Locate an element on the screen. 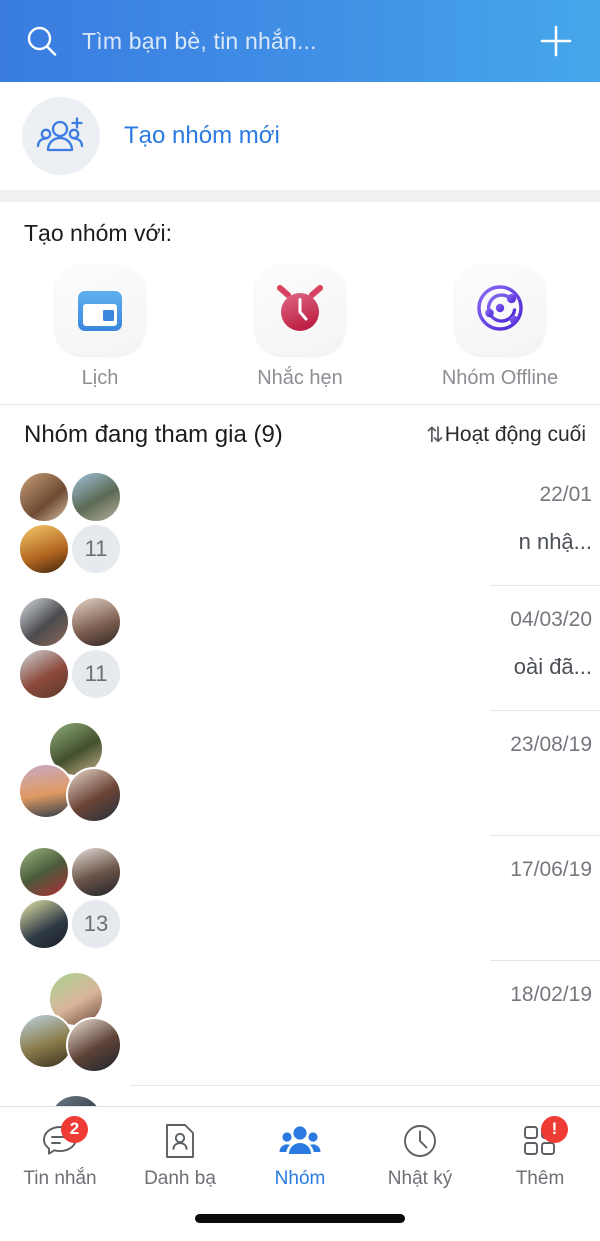  reminder-tile is located at coordinates (300, 310).